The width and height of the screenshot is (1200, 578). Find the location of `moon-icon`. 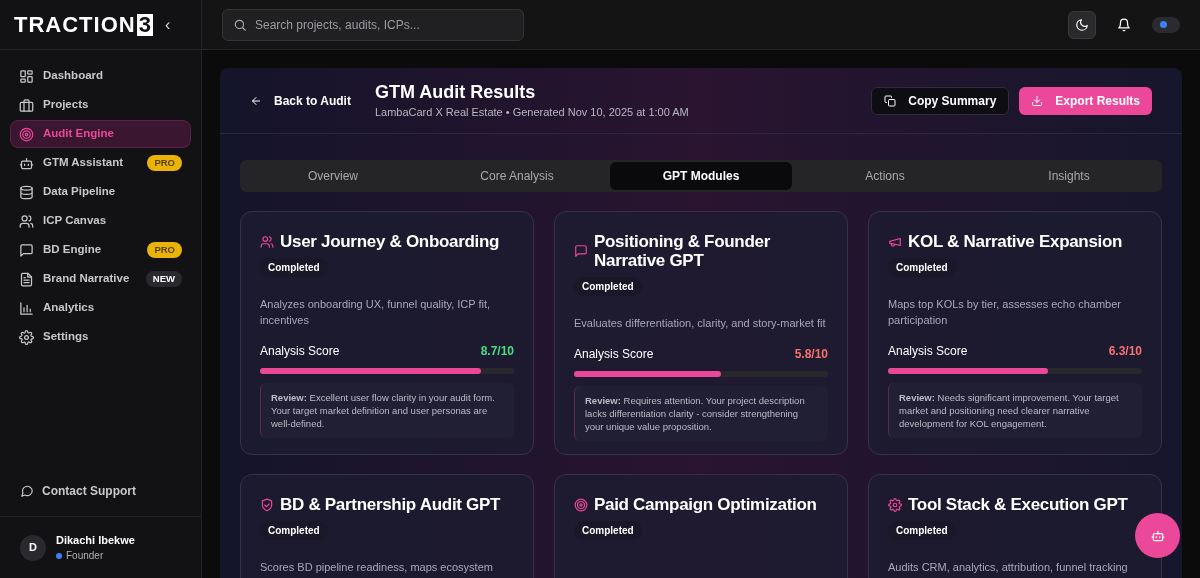

moon-icon is located at coordinates (1082, 24).